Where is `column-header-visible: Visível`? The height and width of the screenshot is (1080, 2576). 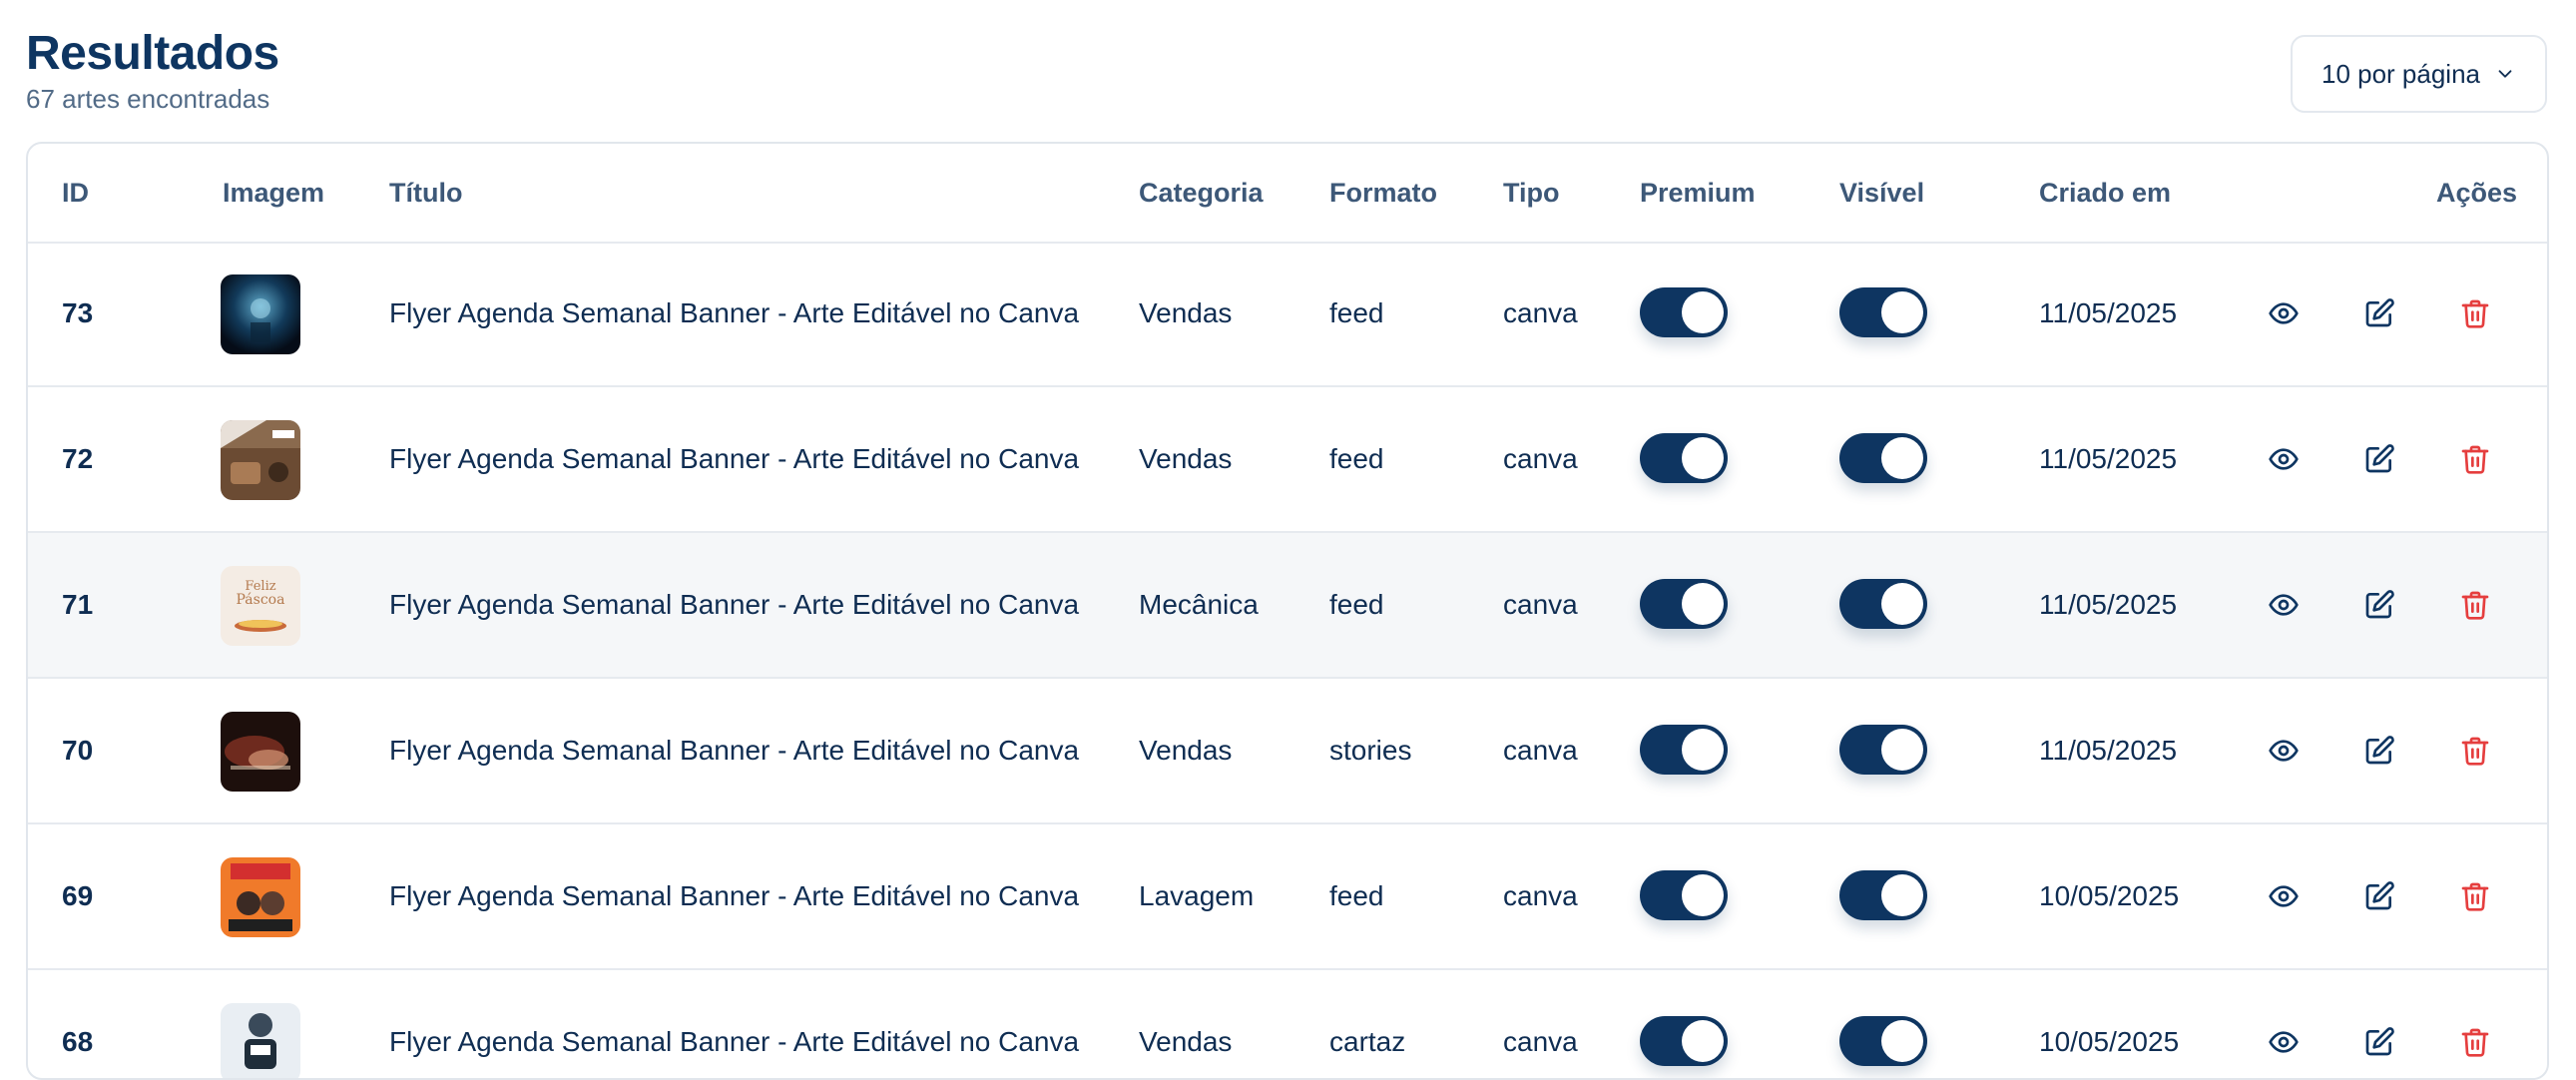
column-header-visible: Visível is located at coordinates (1882, 193).